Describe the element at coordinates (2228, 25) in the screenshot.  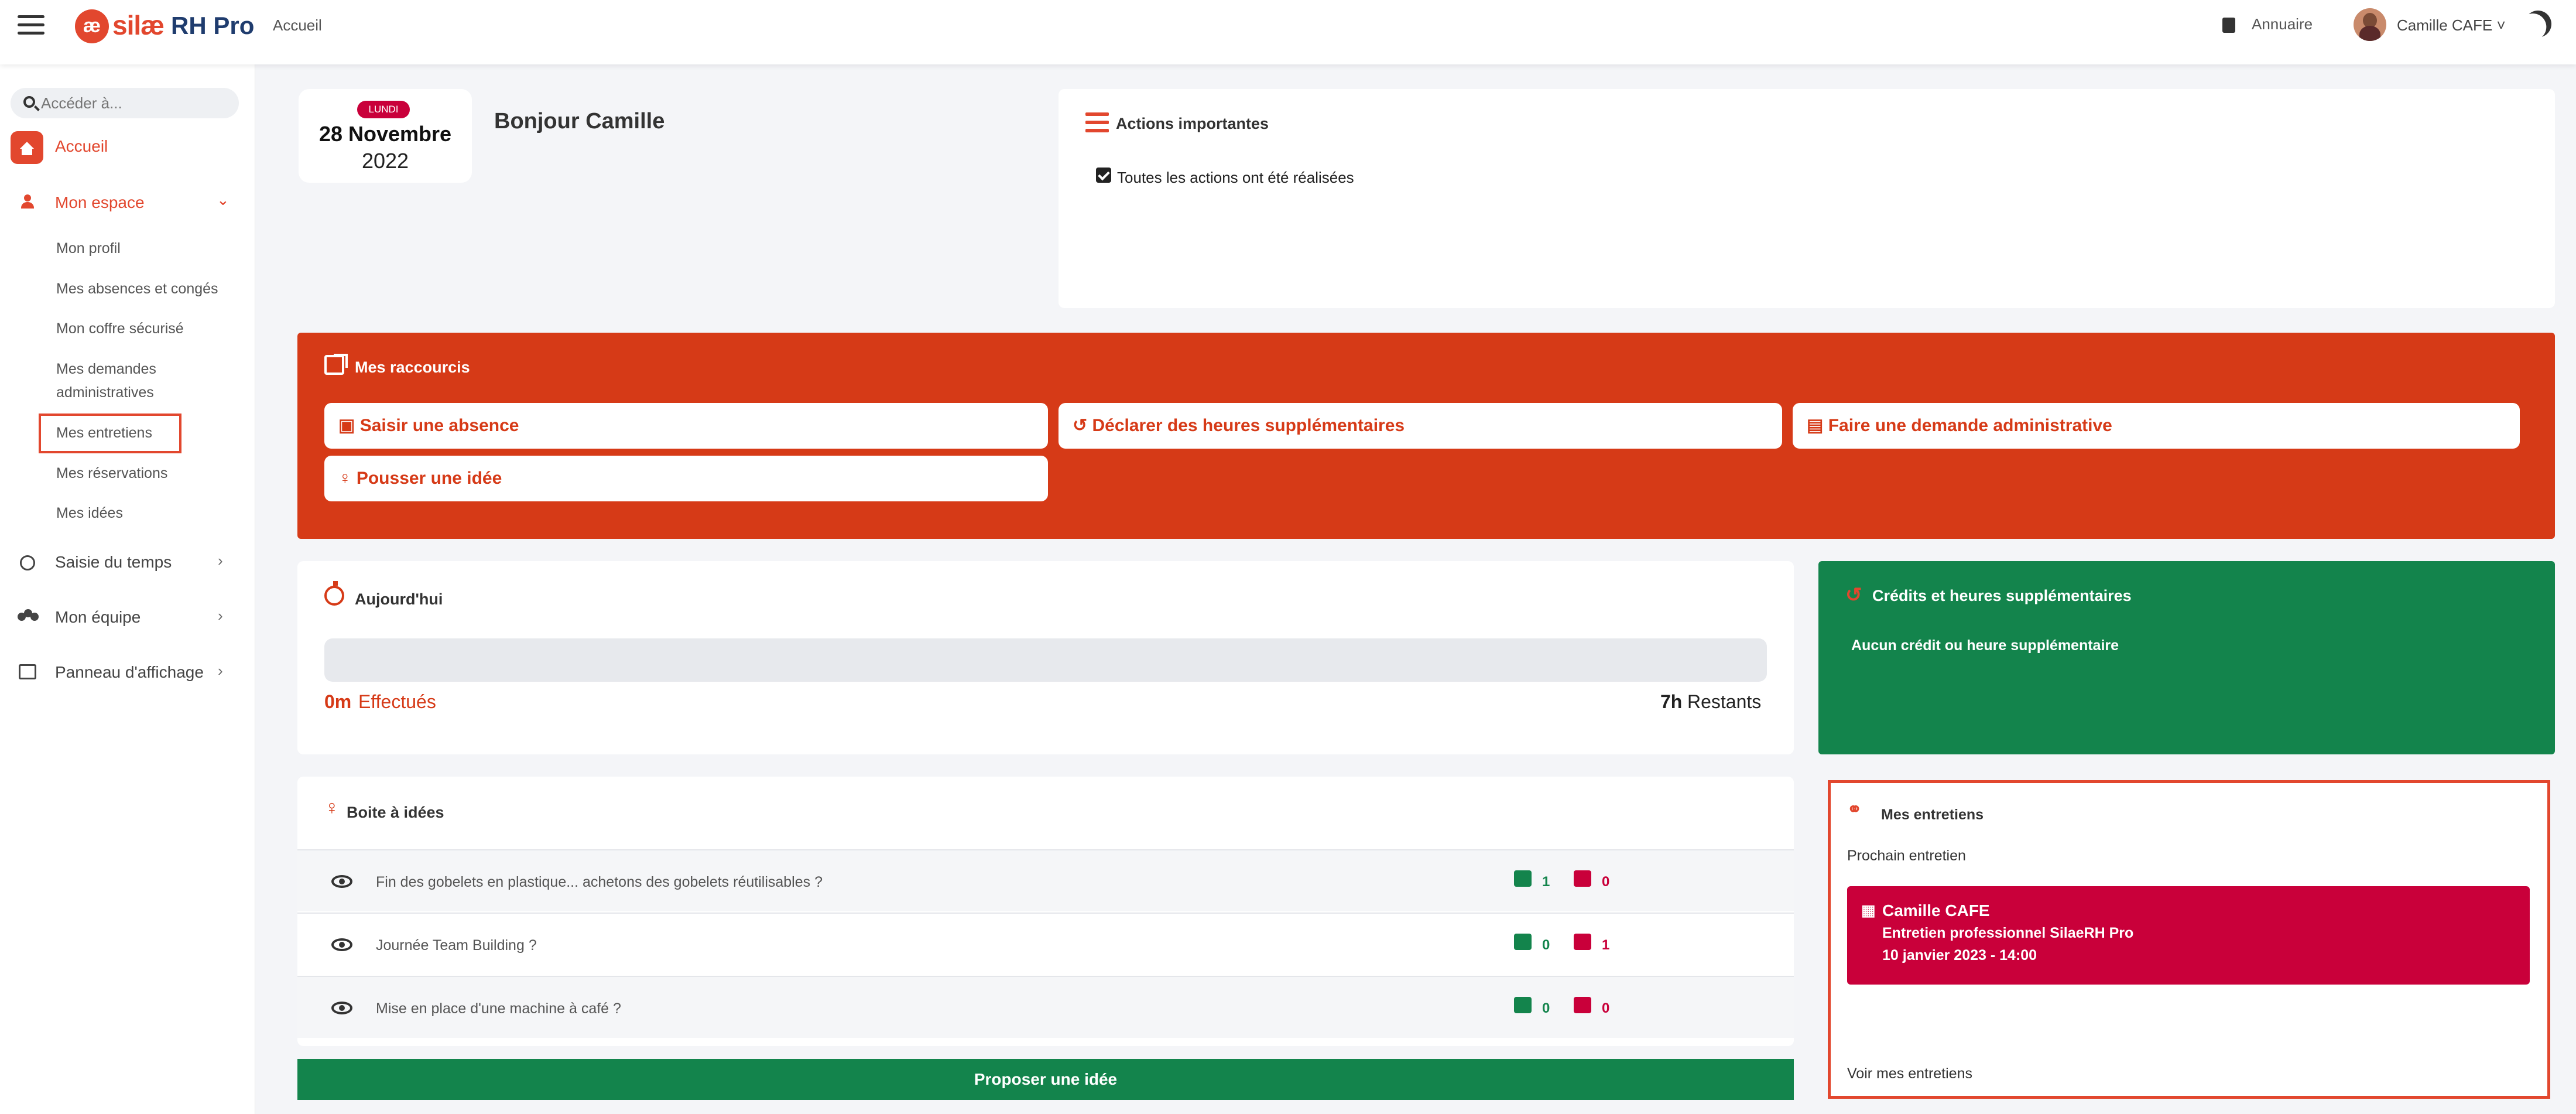
I see `directory-icon` at that location.